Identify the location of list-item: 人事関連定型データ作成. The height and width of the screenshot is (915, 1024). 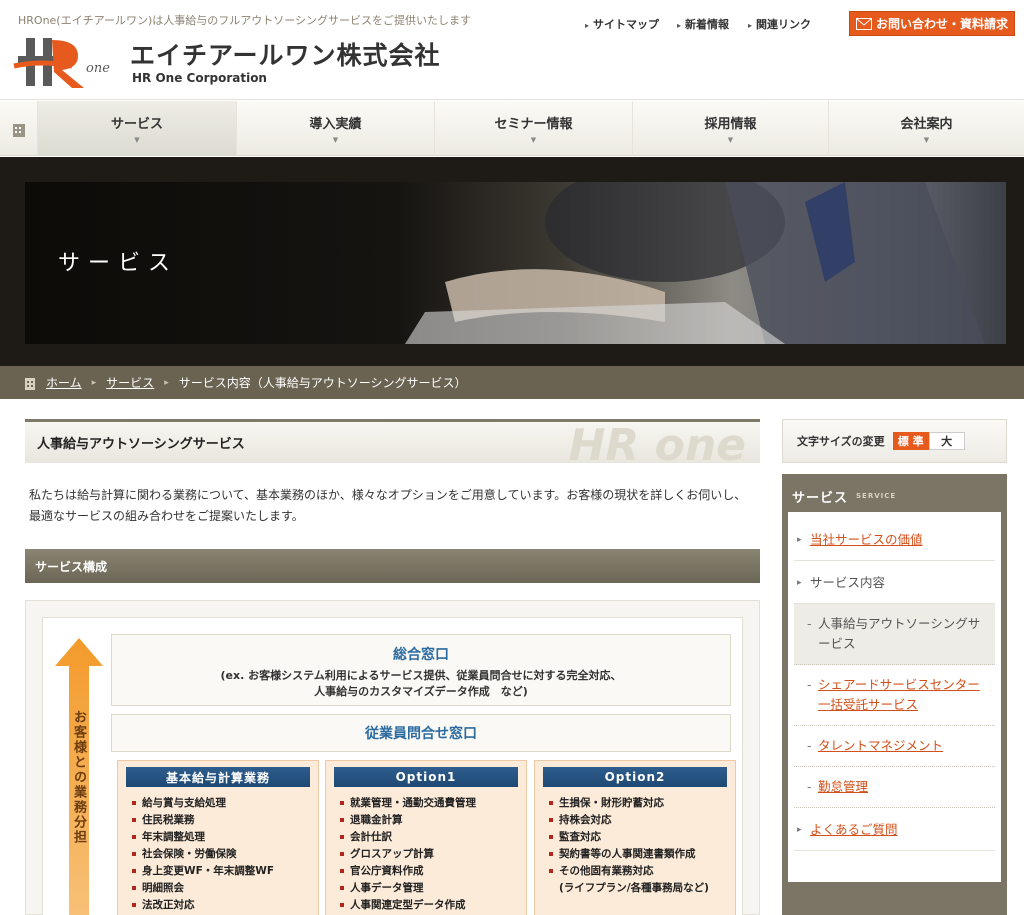
(426, 905).